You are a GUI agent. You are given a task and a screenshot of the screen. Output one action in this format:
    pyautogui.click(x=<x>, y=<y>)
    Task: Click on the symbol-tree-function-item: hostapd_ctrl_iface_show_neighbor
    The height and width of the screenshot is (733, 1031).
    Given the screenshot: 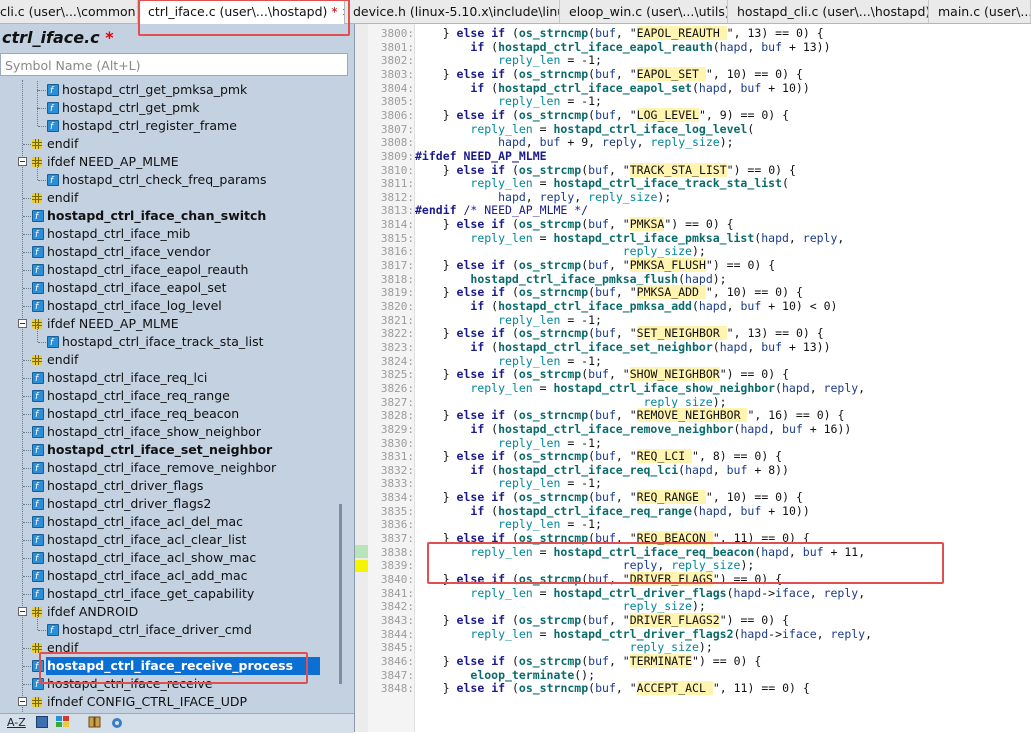 What is the action you would take?
    pyautogui.click(x=170, y=432)
    